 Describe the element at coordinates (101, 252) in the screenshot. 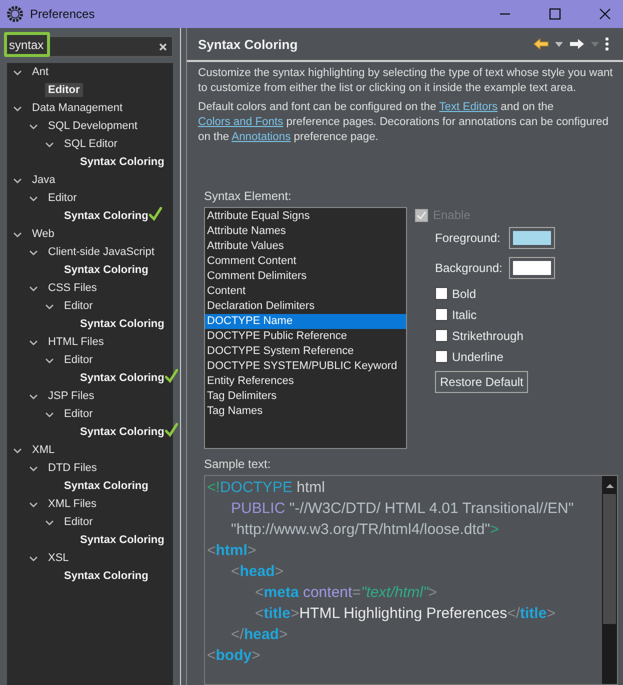

I see `tree-item: Client-side JavaScript` at that location.